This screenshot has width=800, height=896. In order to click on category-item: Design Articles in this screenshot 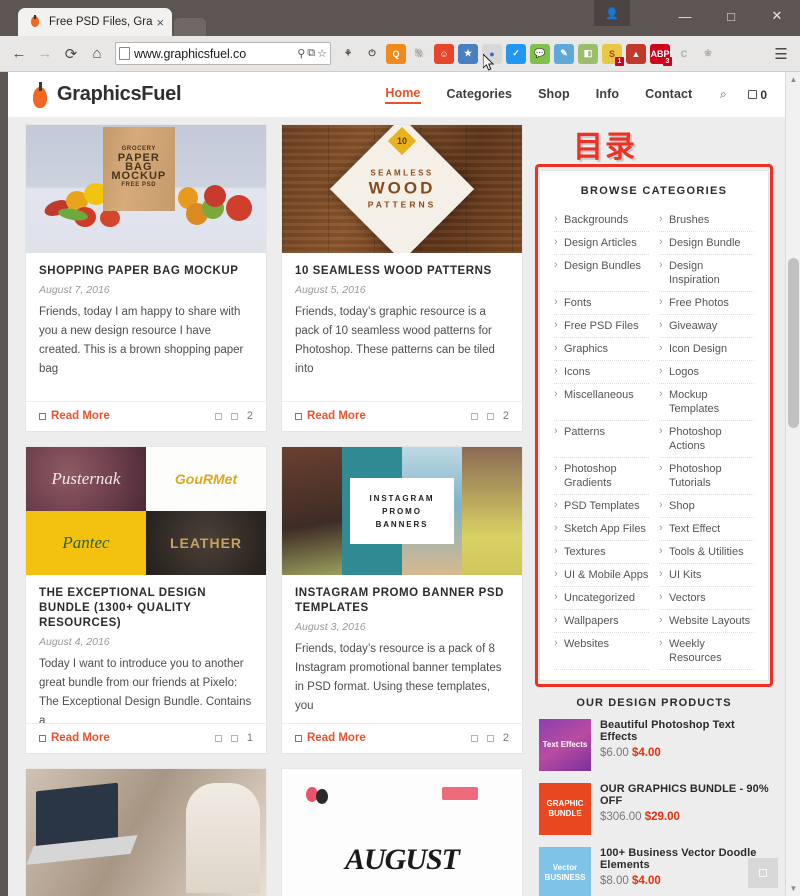, I will do `click(601, 243)`.